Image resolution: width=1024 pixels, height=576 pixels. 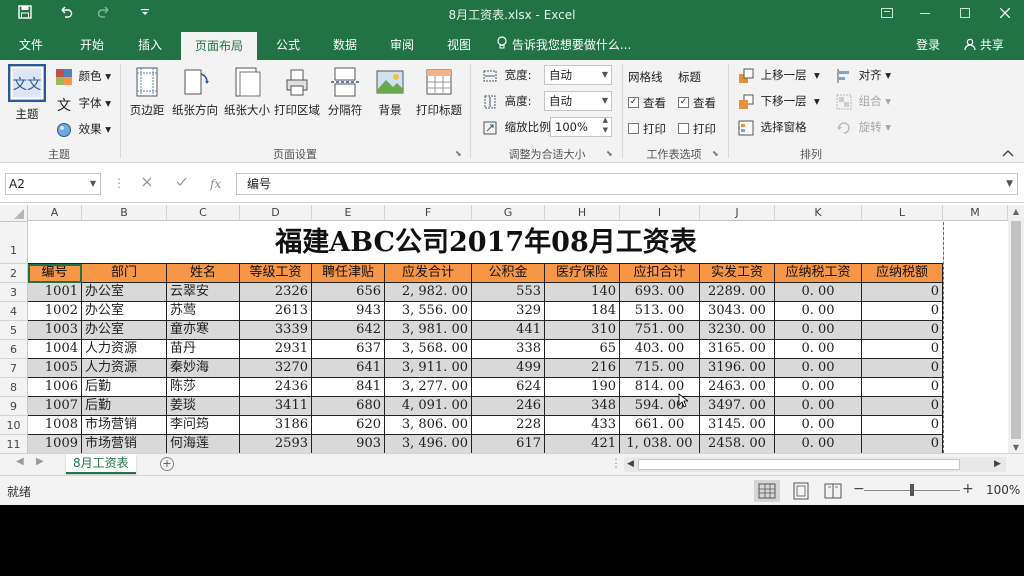 I want to click on data-cell: 2593, so click(x=276, y=444).